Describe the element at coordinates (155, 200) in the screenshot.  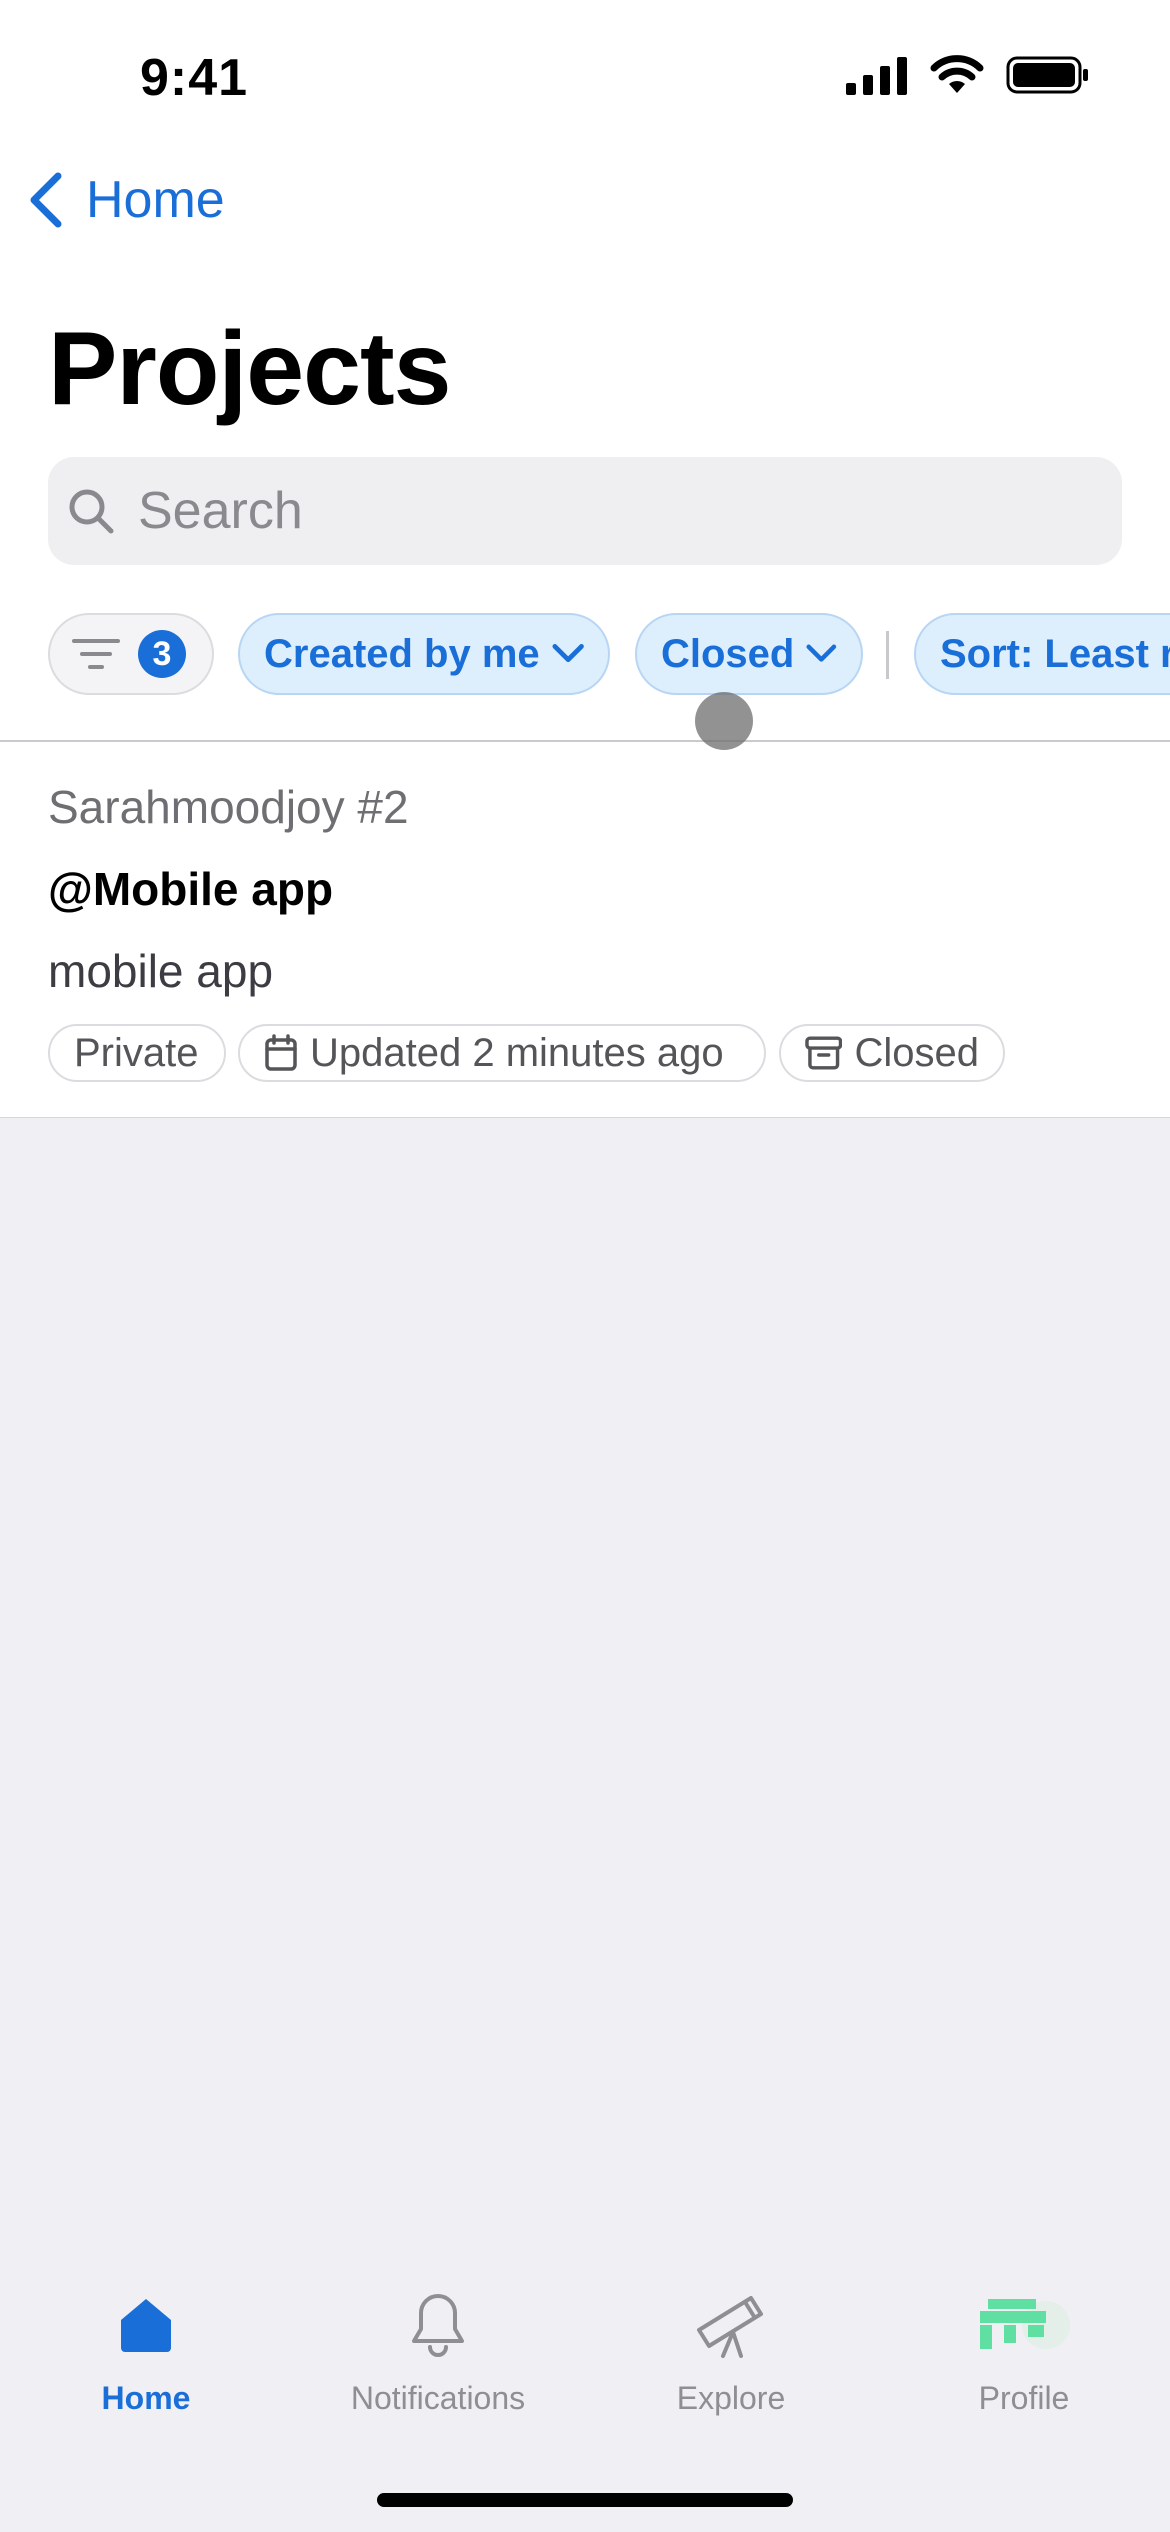
I see `back-label: Home` at that location.